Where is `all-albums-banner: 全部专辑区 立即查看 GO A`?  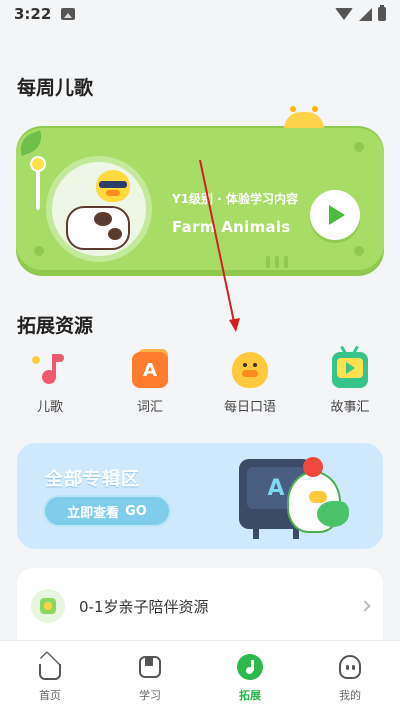
all-albums-banner: 全部专辑区 立即查看 GO A is located at coordinates (200, 496).